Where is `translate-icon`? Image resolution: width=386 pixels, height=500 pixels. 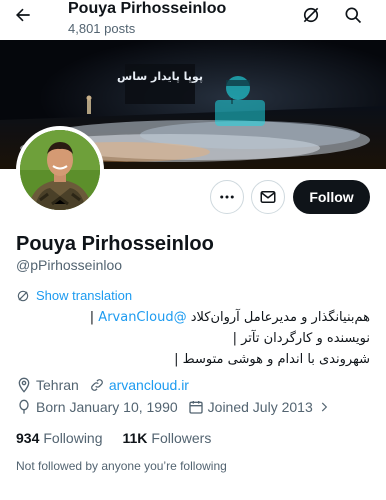 translate-icon is located at coordinates (23, 295).